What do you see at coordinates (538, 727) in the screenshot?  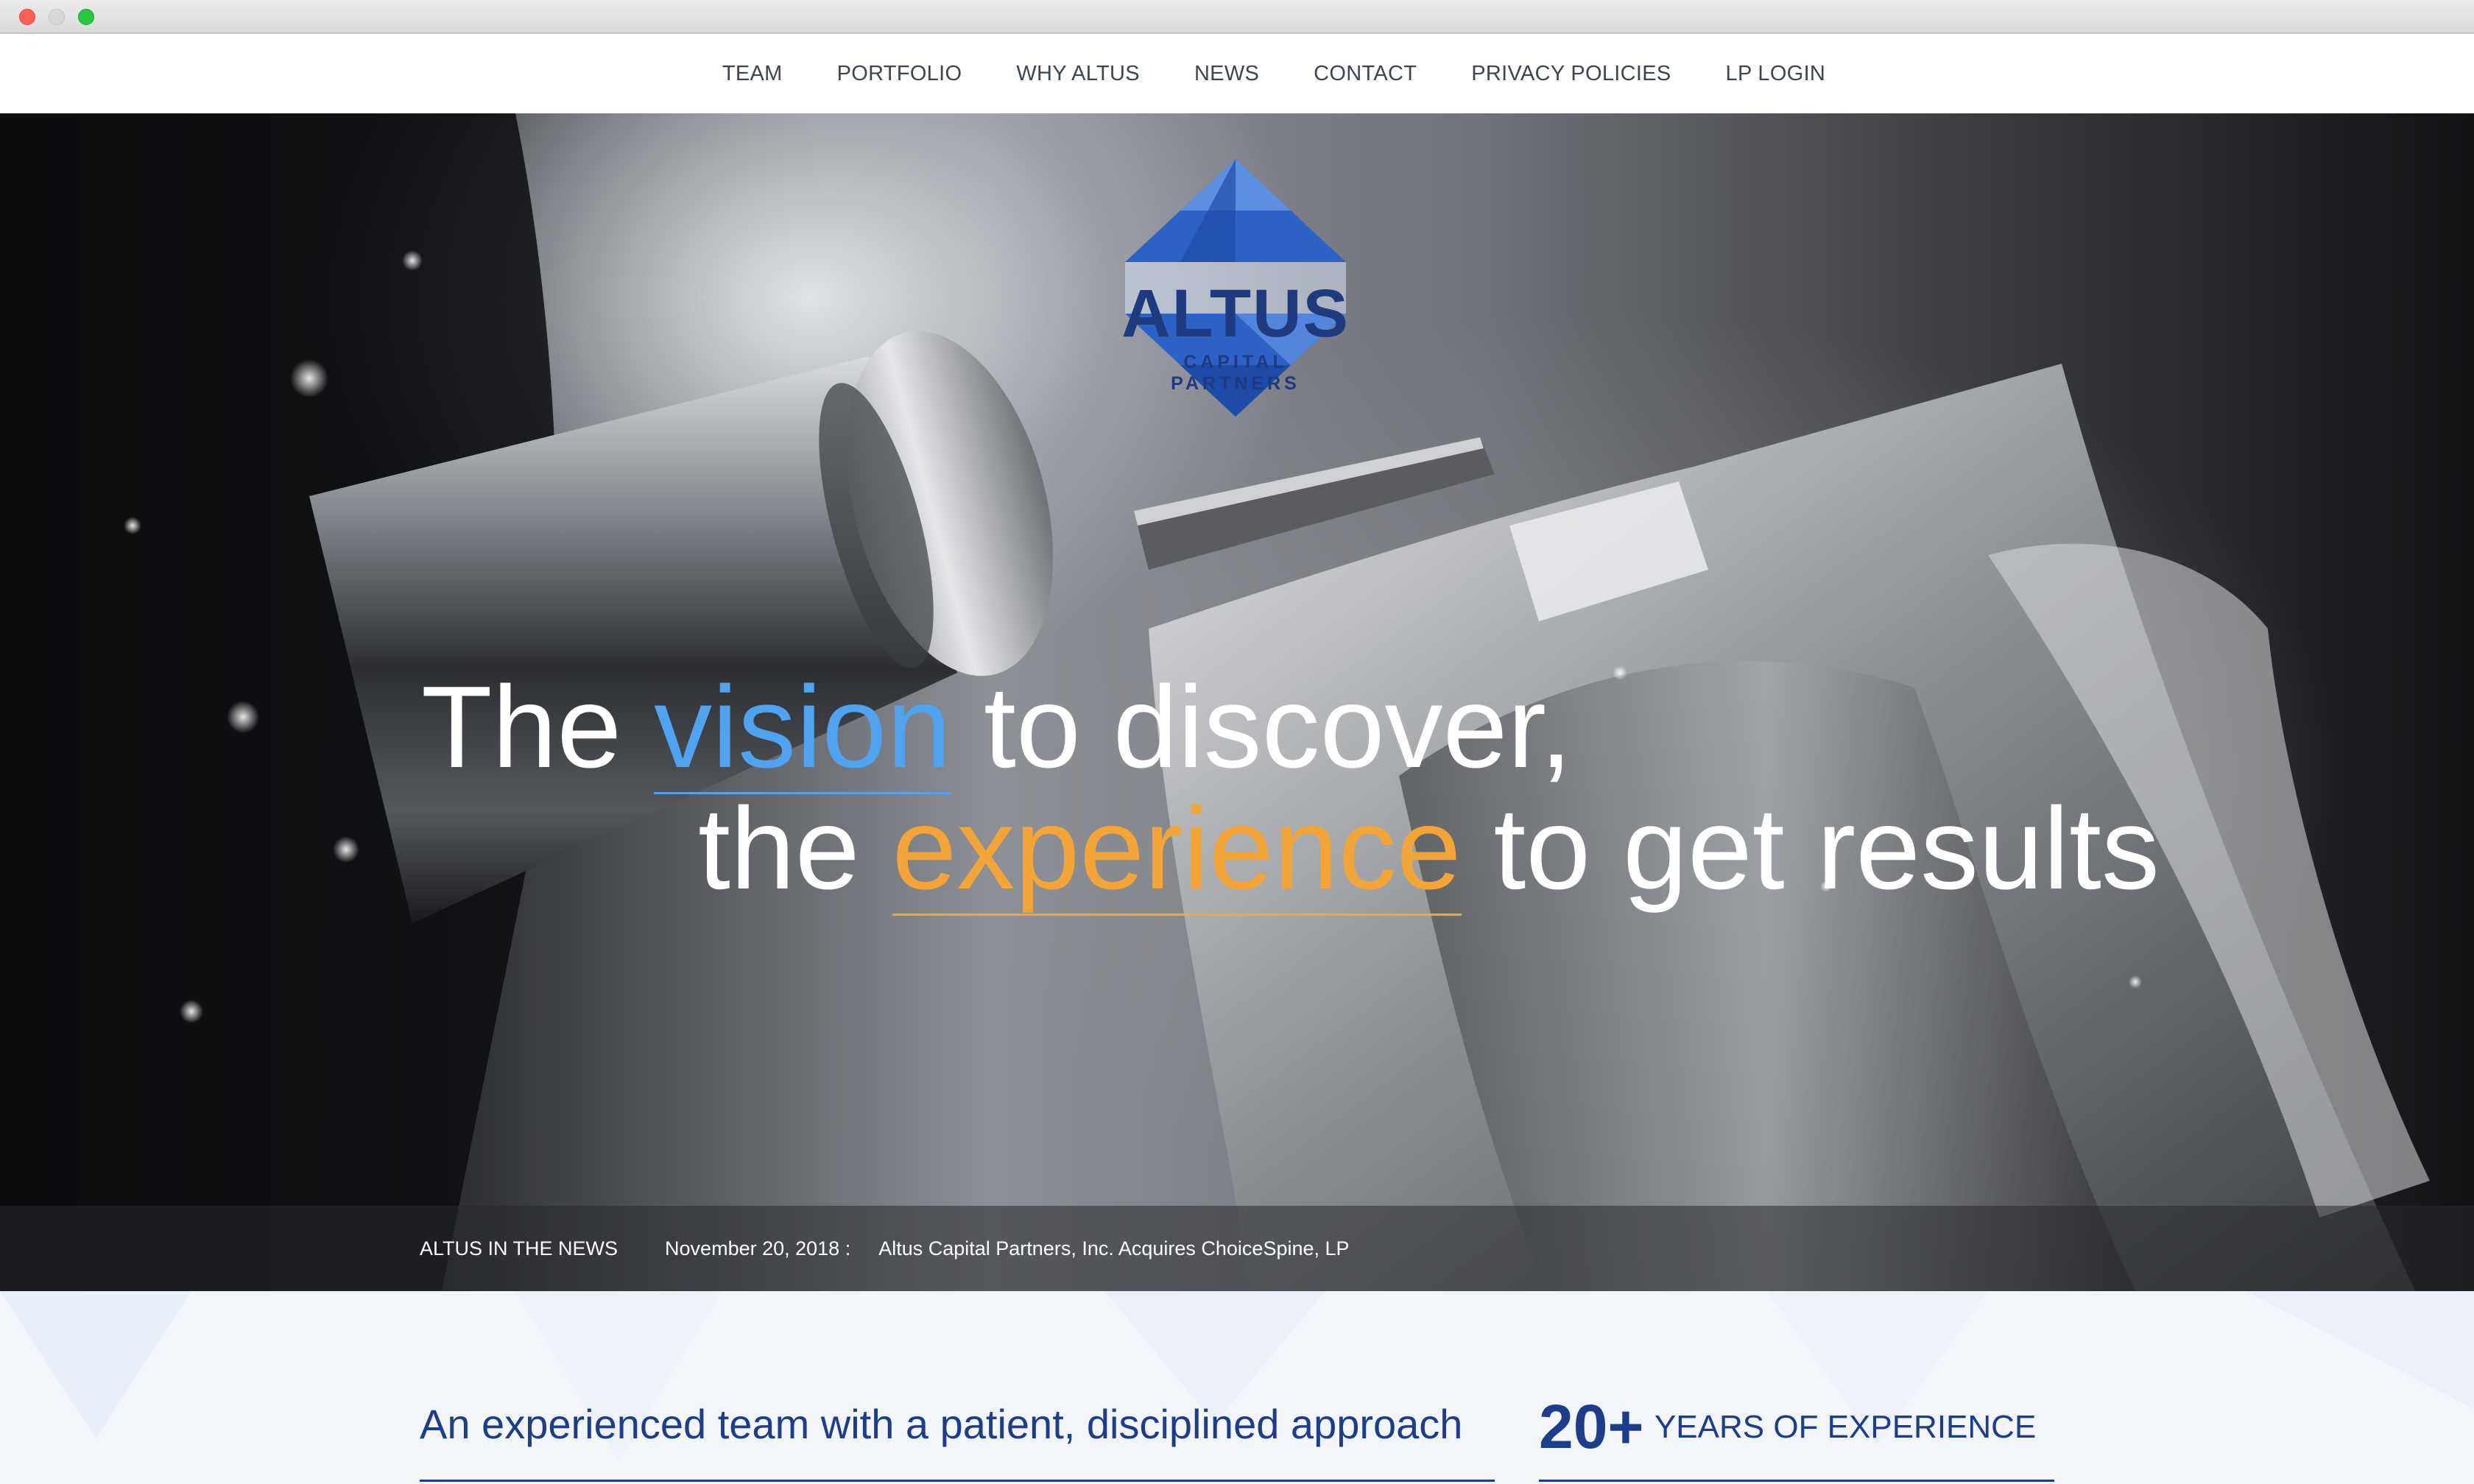 I see `hero-line-1-pre: The` at bounding box center [538, 727].